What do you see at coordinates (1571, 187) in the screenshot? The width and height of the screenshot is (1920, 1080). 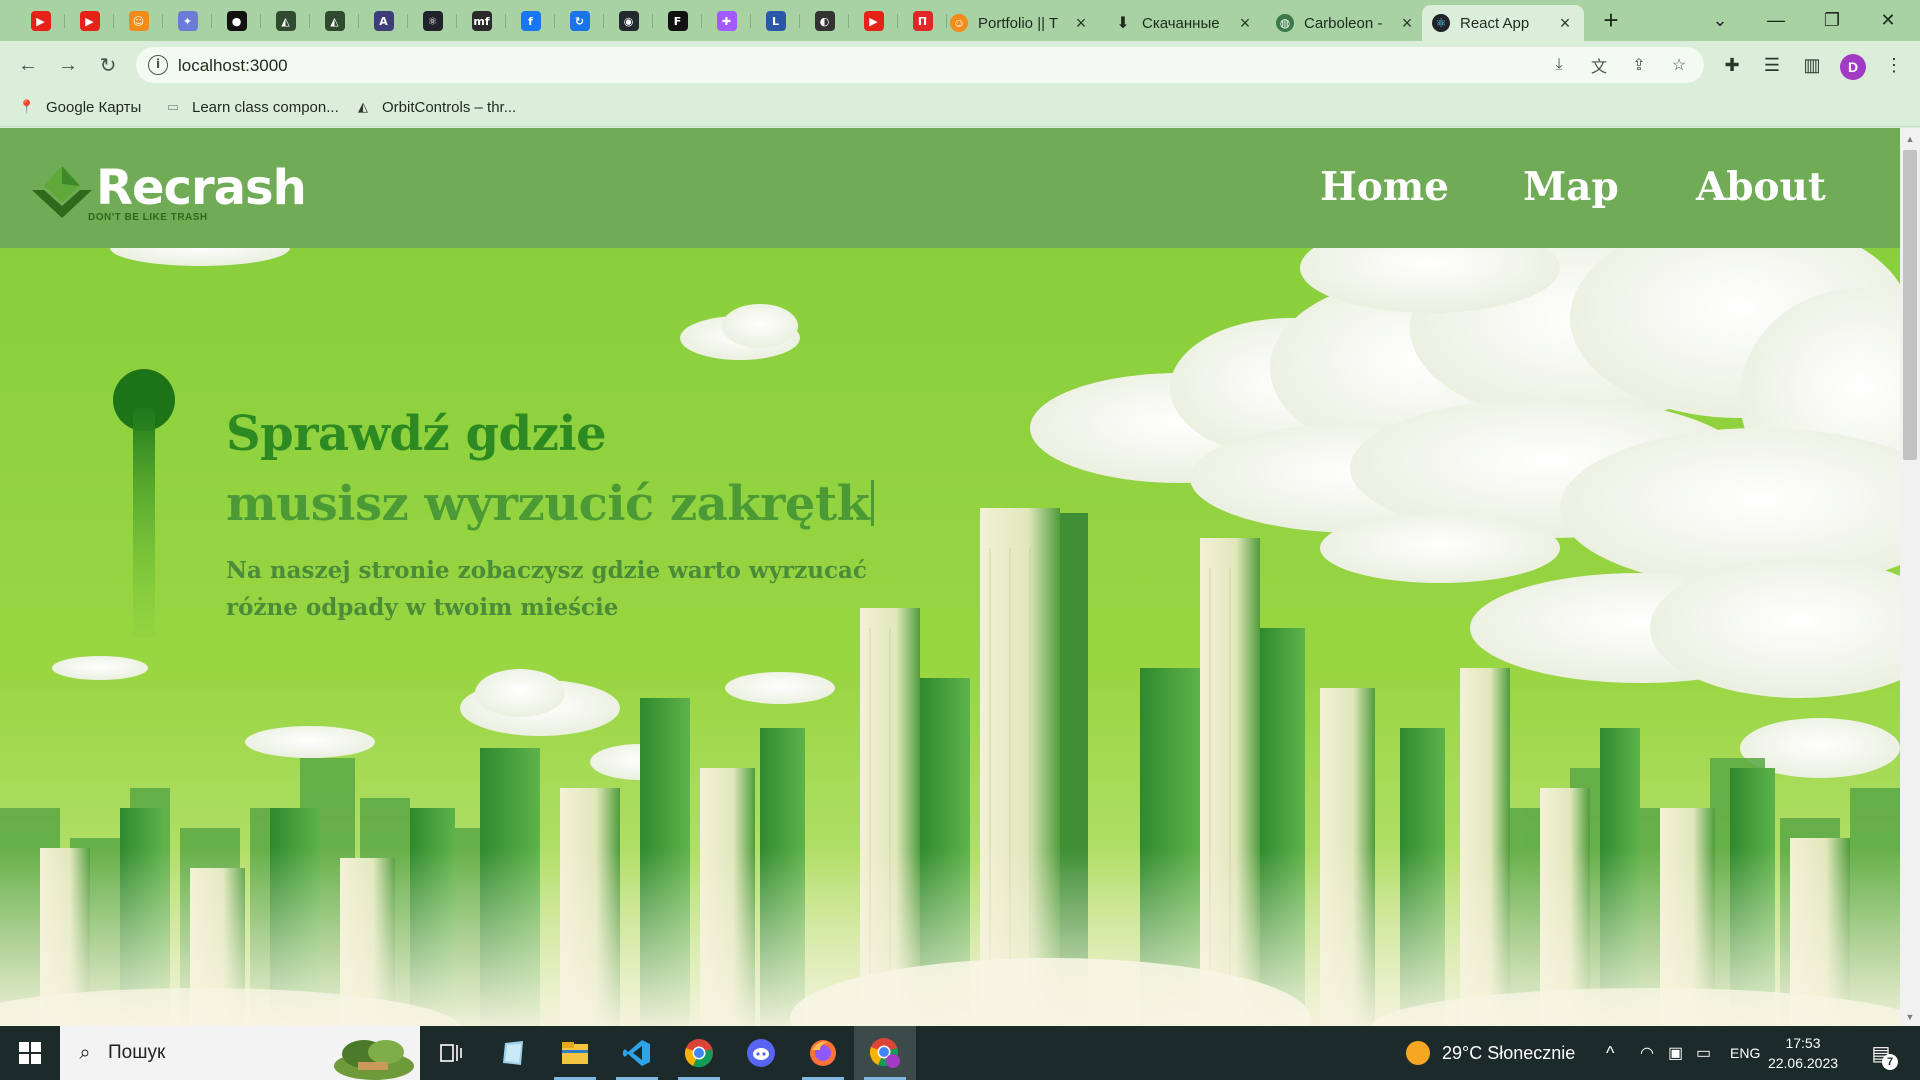 I see `nav-map: Map` at bounding box center [1571, 187].